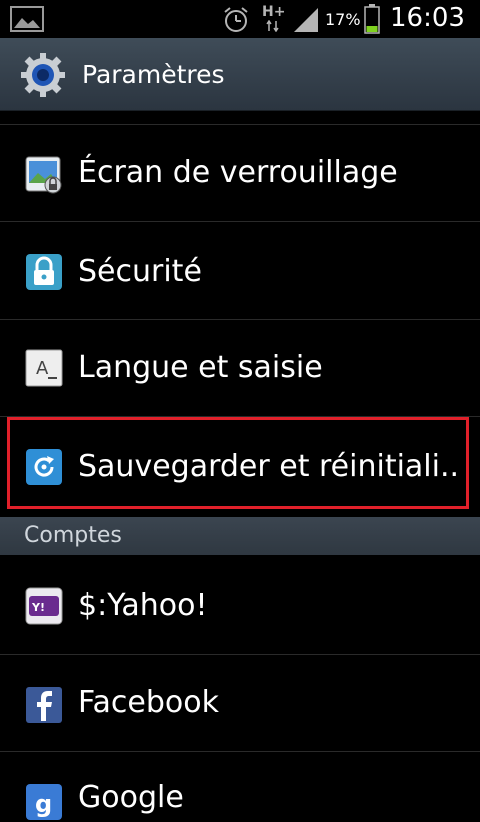 Image resolution: width=480 pixels, height=822 pixels. What do you see at coordinates (44, 705) in the screenshot?
I see `facebook-icon` at bounding box center [44, 705].